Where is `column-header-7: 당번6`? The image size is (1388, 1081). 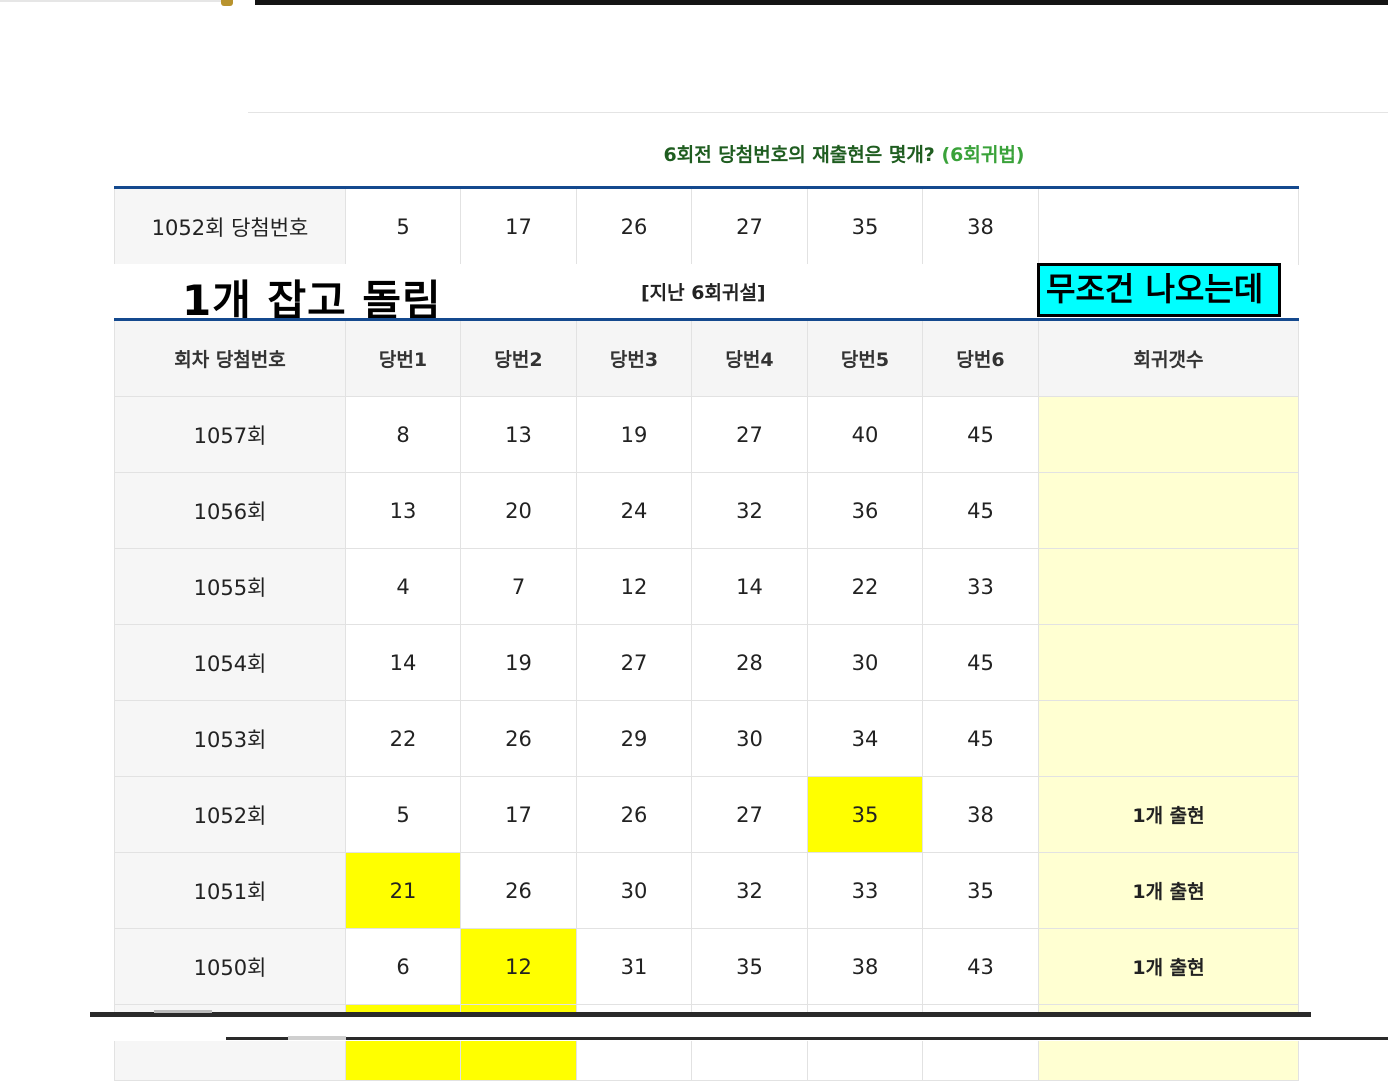
column-header-7: 당번6 is located at coordinates (980, 358).